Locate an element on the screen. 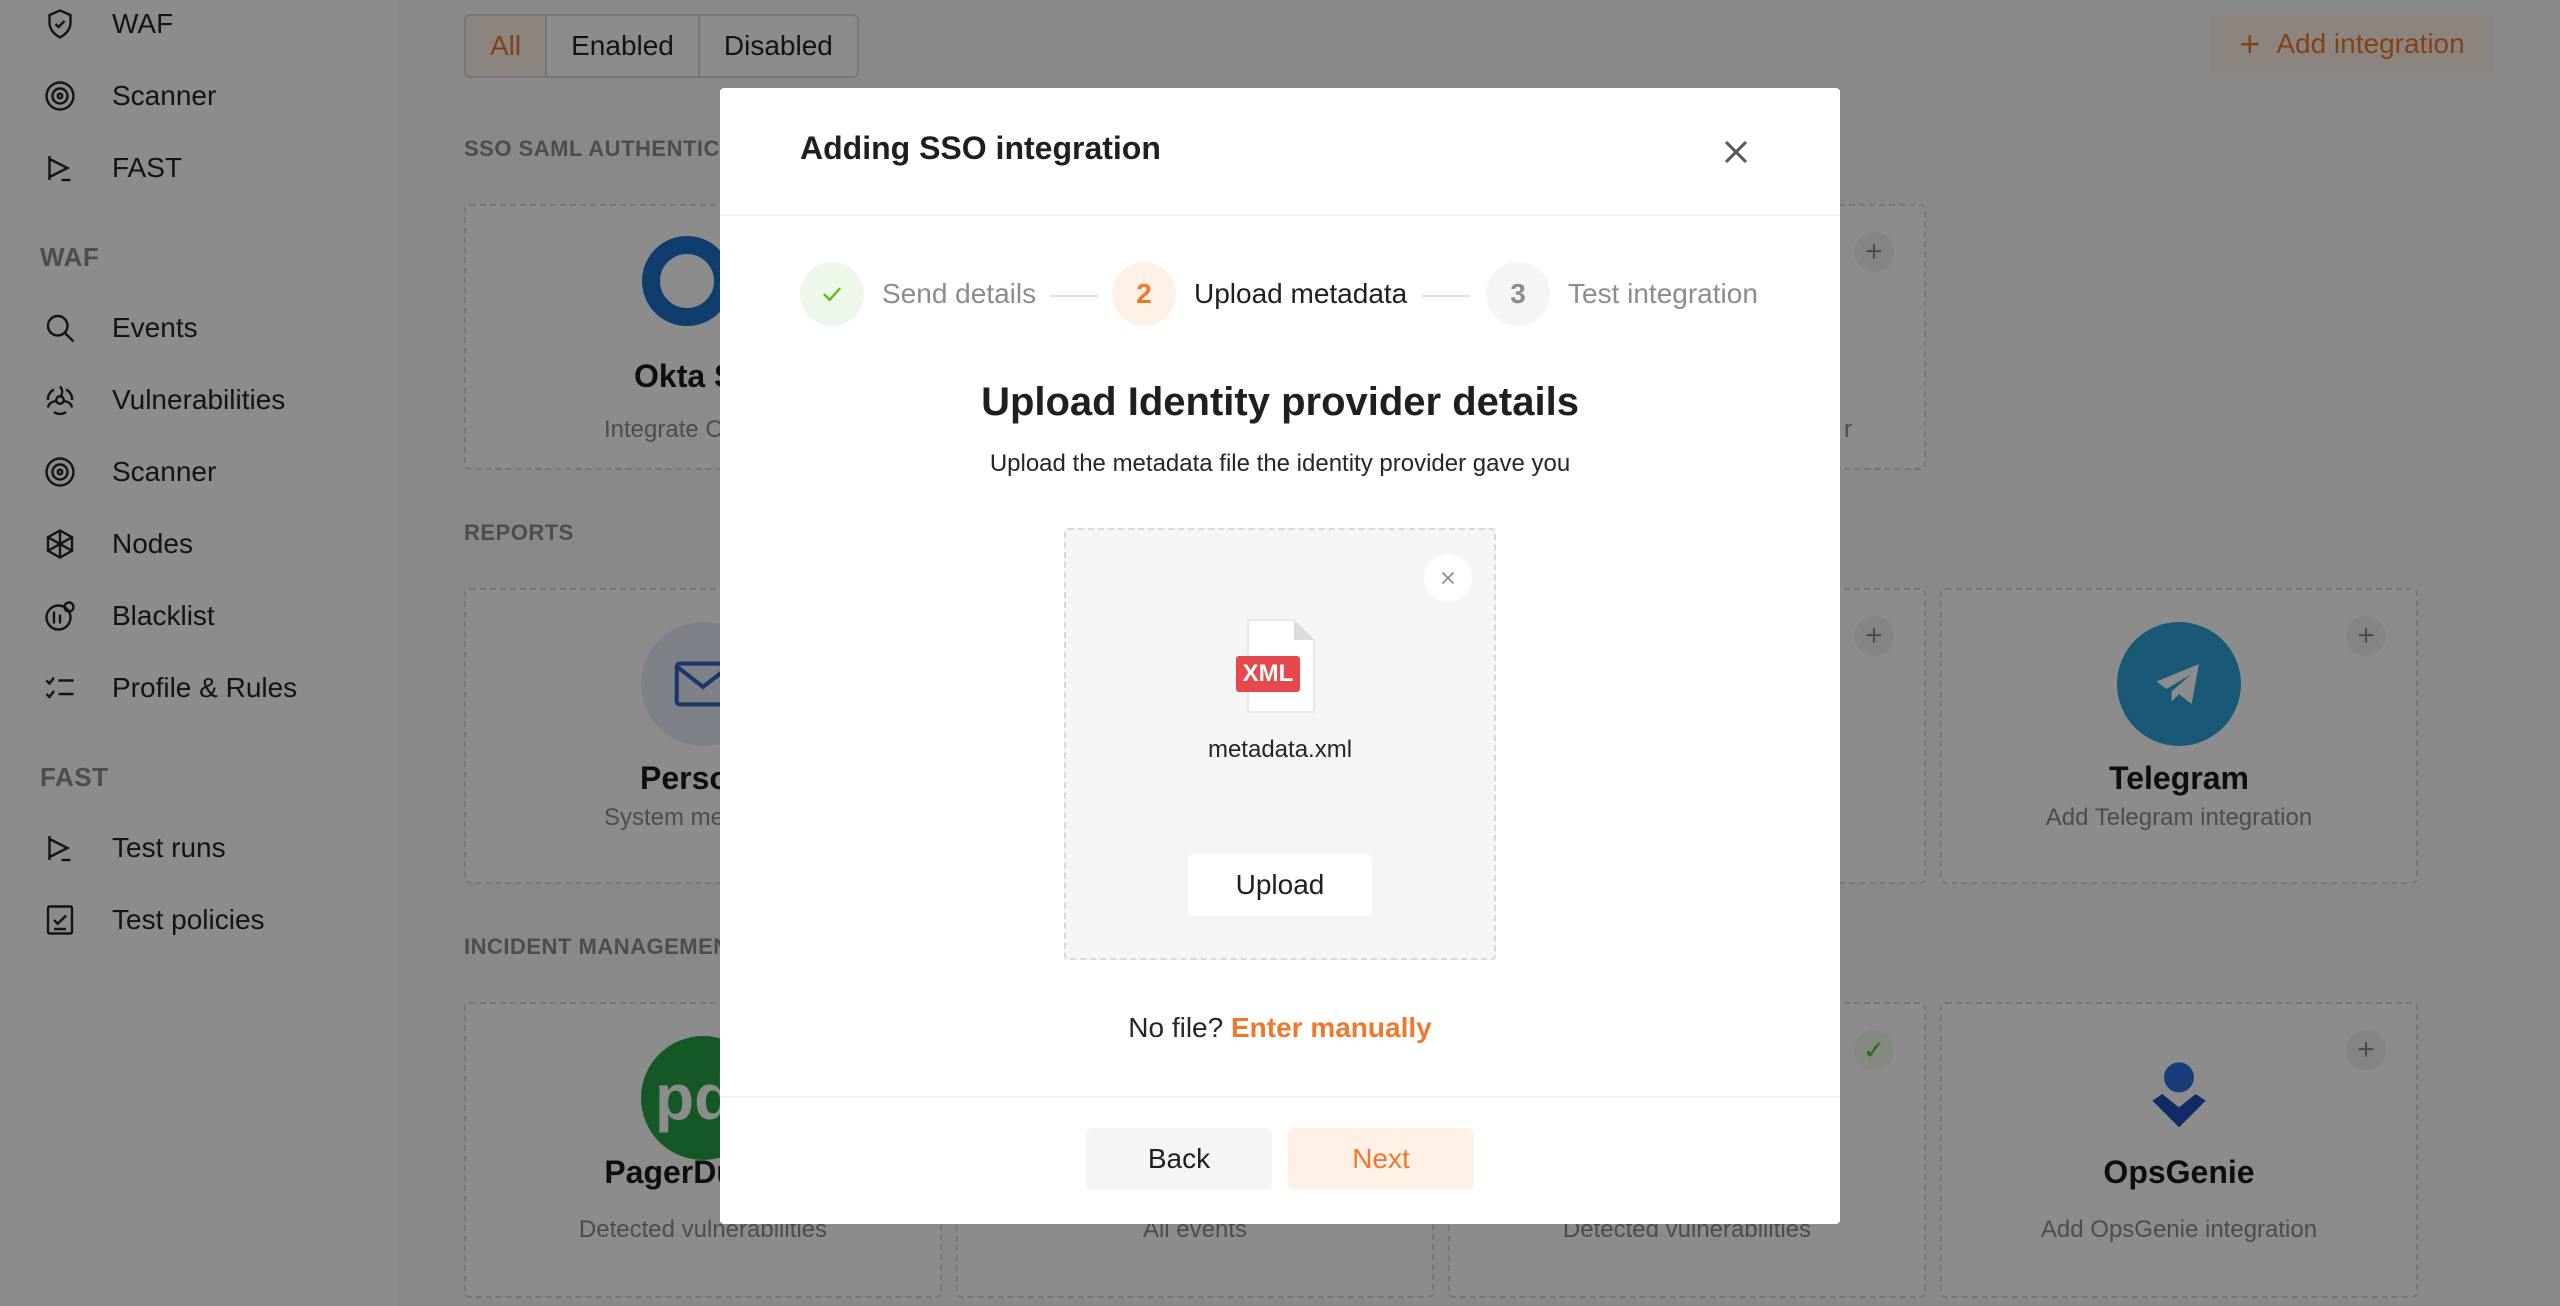  file-dropzone: XML metadata.xml Upload is located at coordinates (1280, 744).